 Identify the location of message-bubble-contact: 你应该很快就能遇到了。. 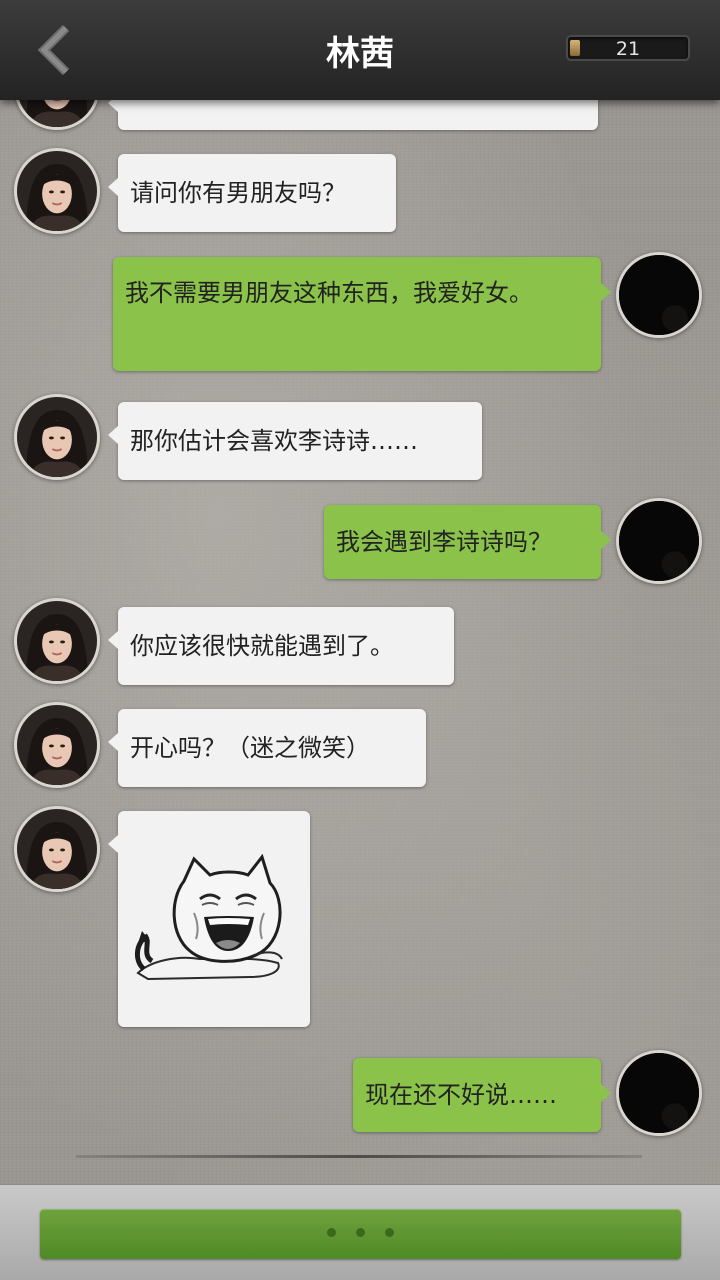
(281, 646).